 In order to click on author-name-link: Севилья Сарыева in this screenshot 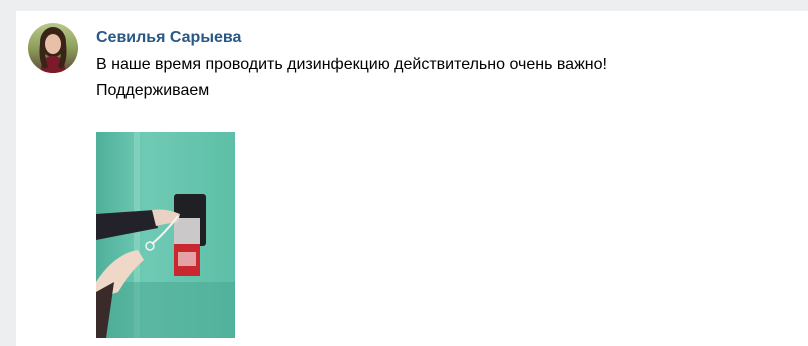, I will do `click(168, 38)`.